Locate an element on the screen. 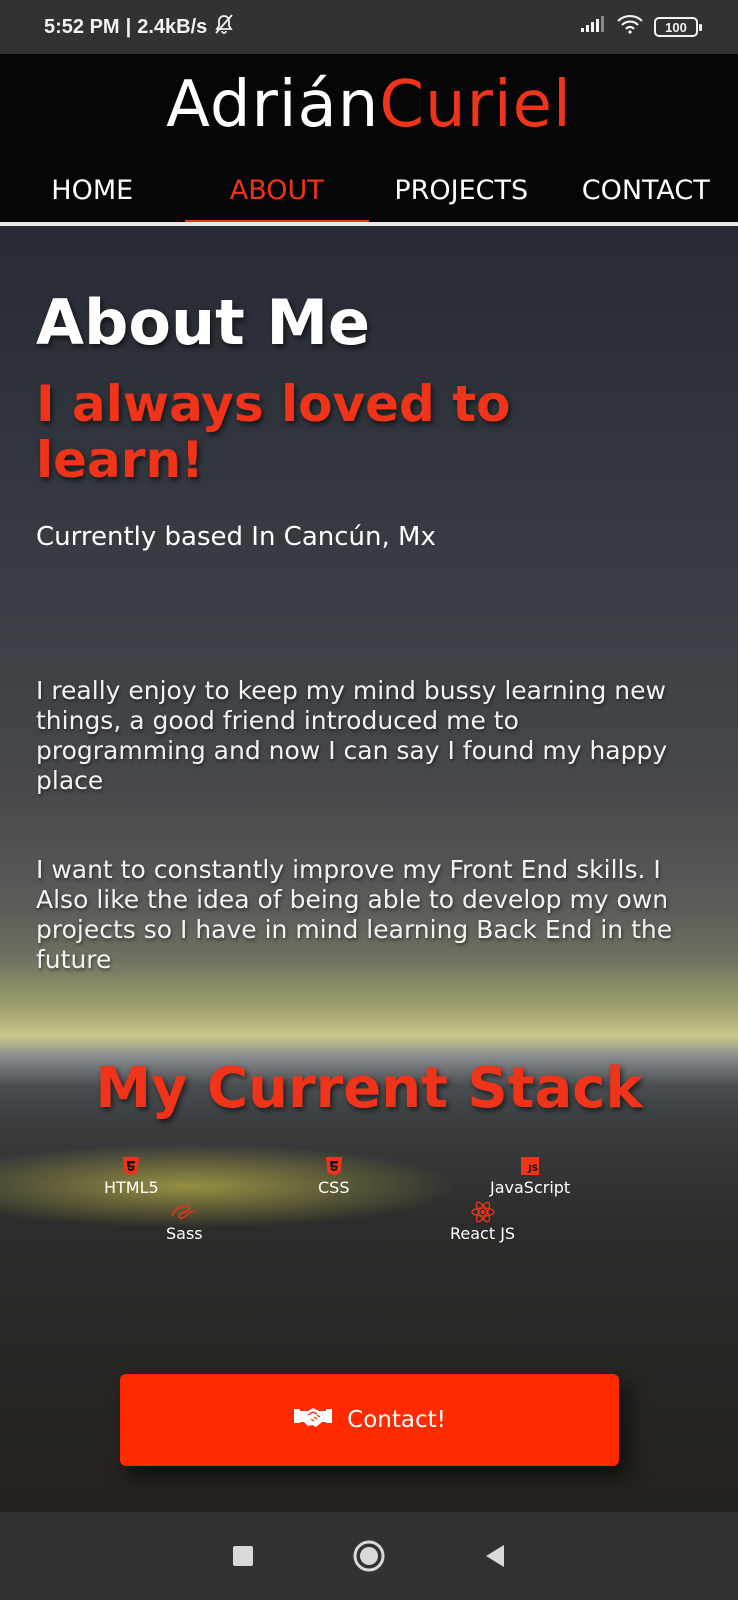 Image resolution: width=738 pixels, height=1600 pixels. stack-item-react: React JS is located at coordinates (483, 1222).